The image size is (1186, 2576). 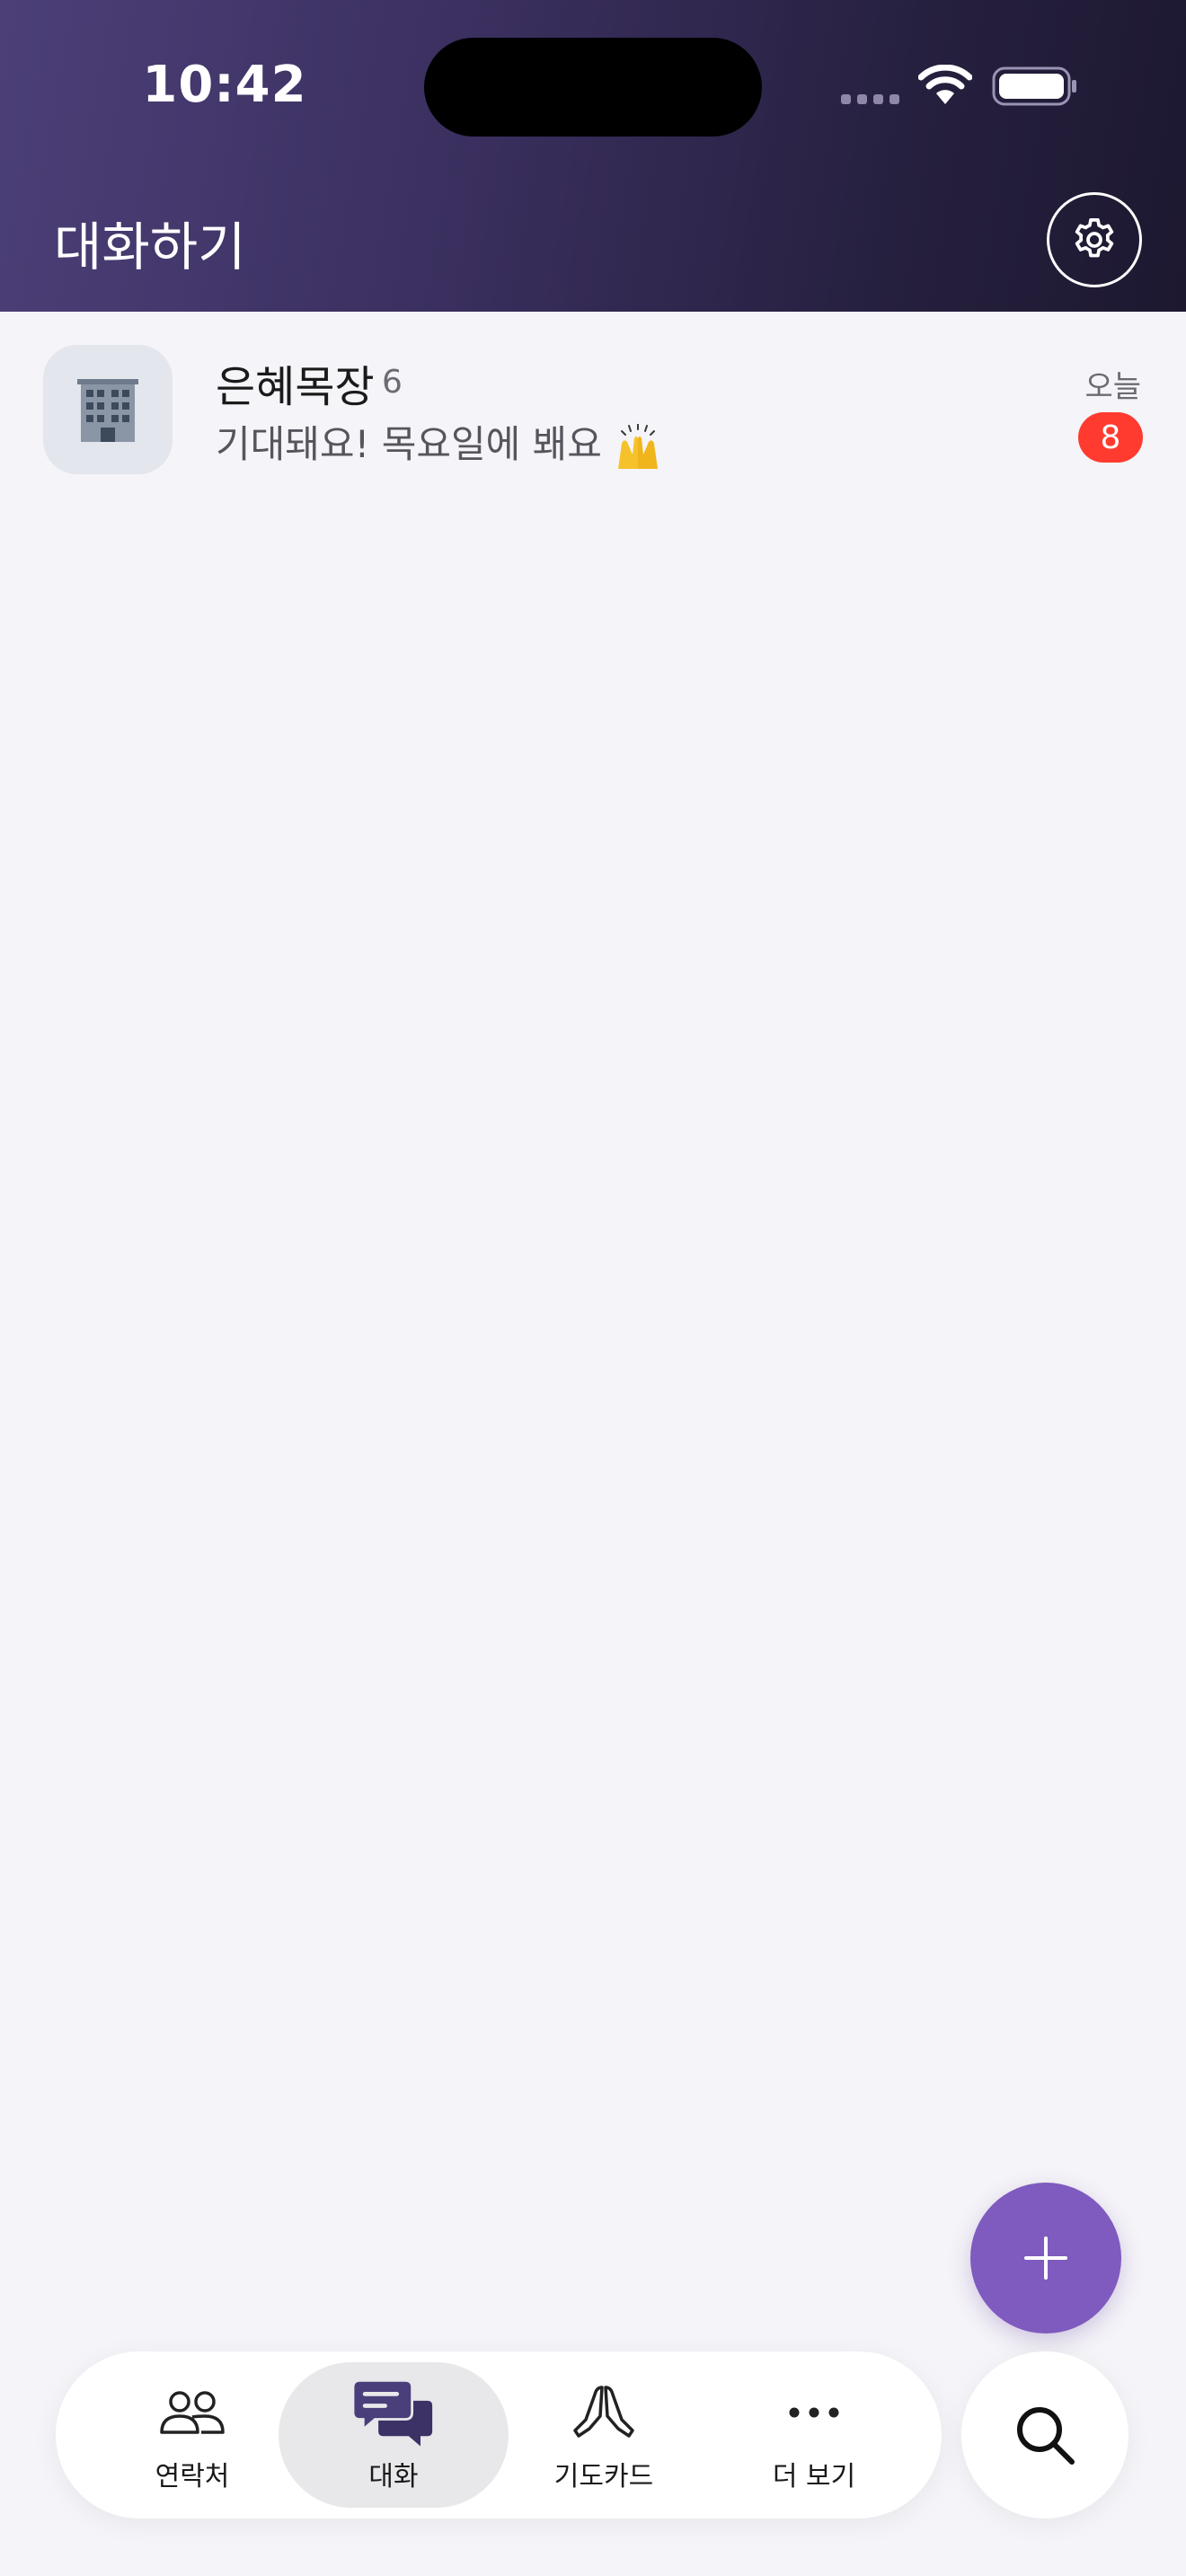 I want to click on dynamic-island, so click(x=593, y=87).